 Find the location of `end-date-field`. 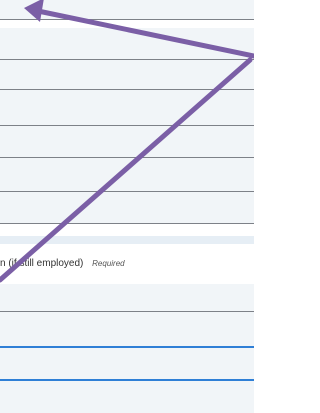

end-date-field is located at coordinates (127, 298).